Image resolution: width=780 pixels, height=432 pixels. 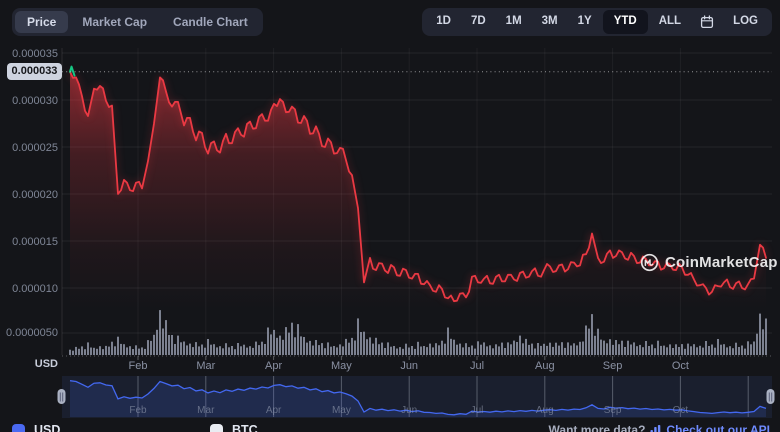 I want to click on x-axis-label: Mar, so click(x=205, y=366).